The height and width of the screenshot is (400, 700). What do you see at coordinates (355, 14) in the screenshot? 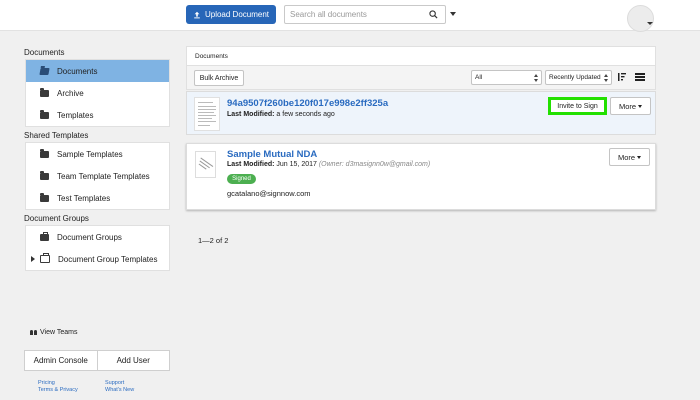
I see `search-input` at bounding box center [355, 14].